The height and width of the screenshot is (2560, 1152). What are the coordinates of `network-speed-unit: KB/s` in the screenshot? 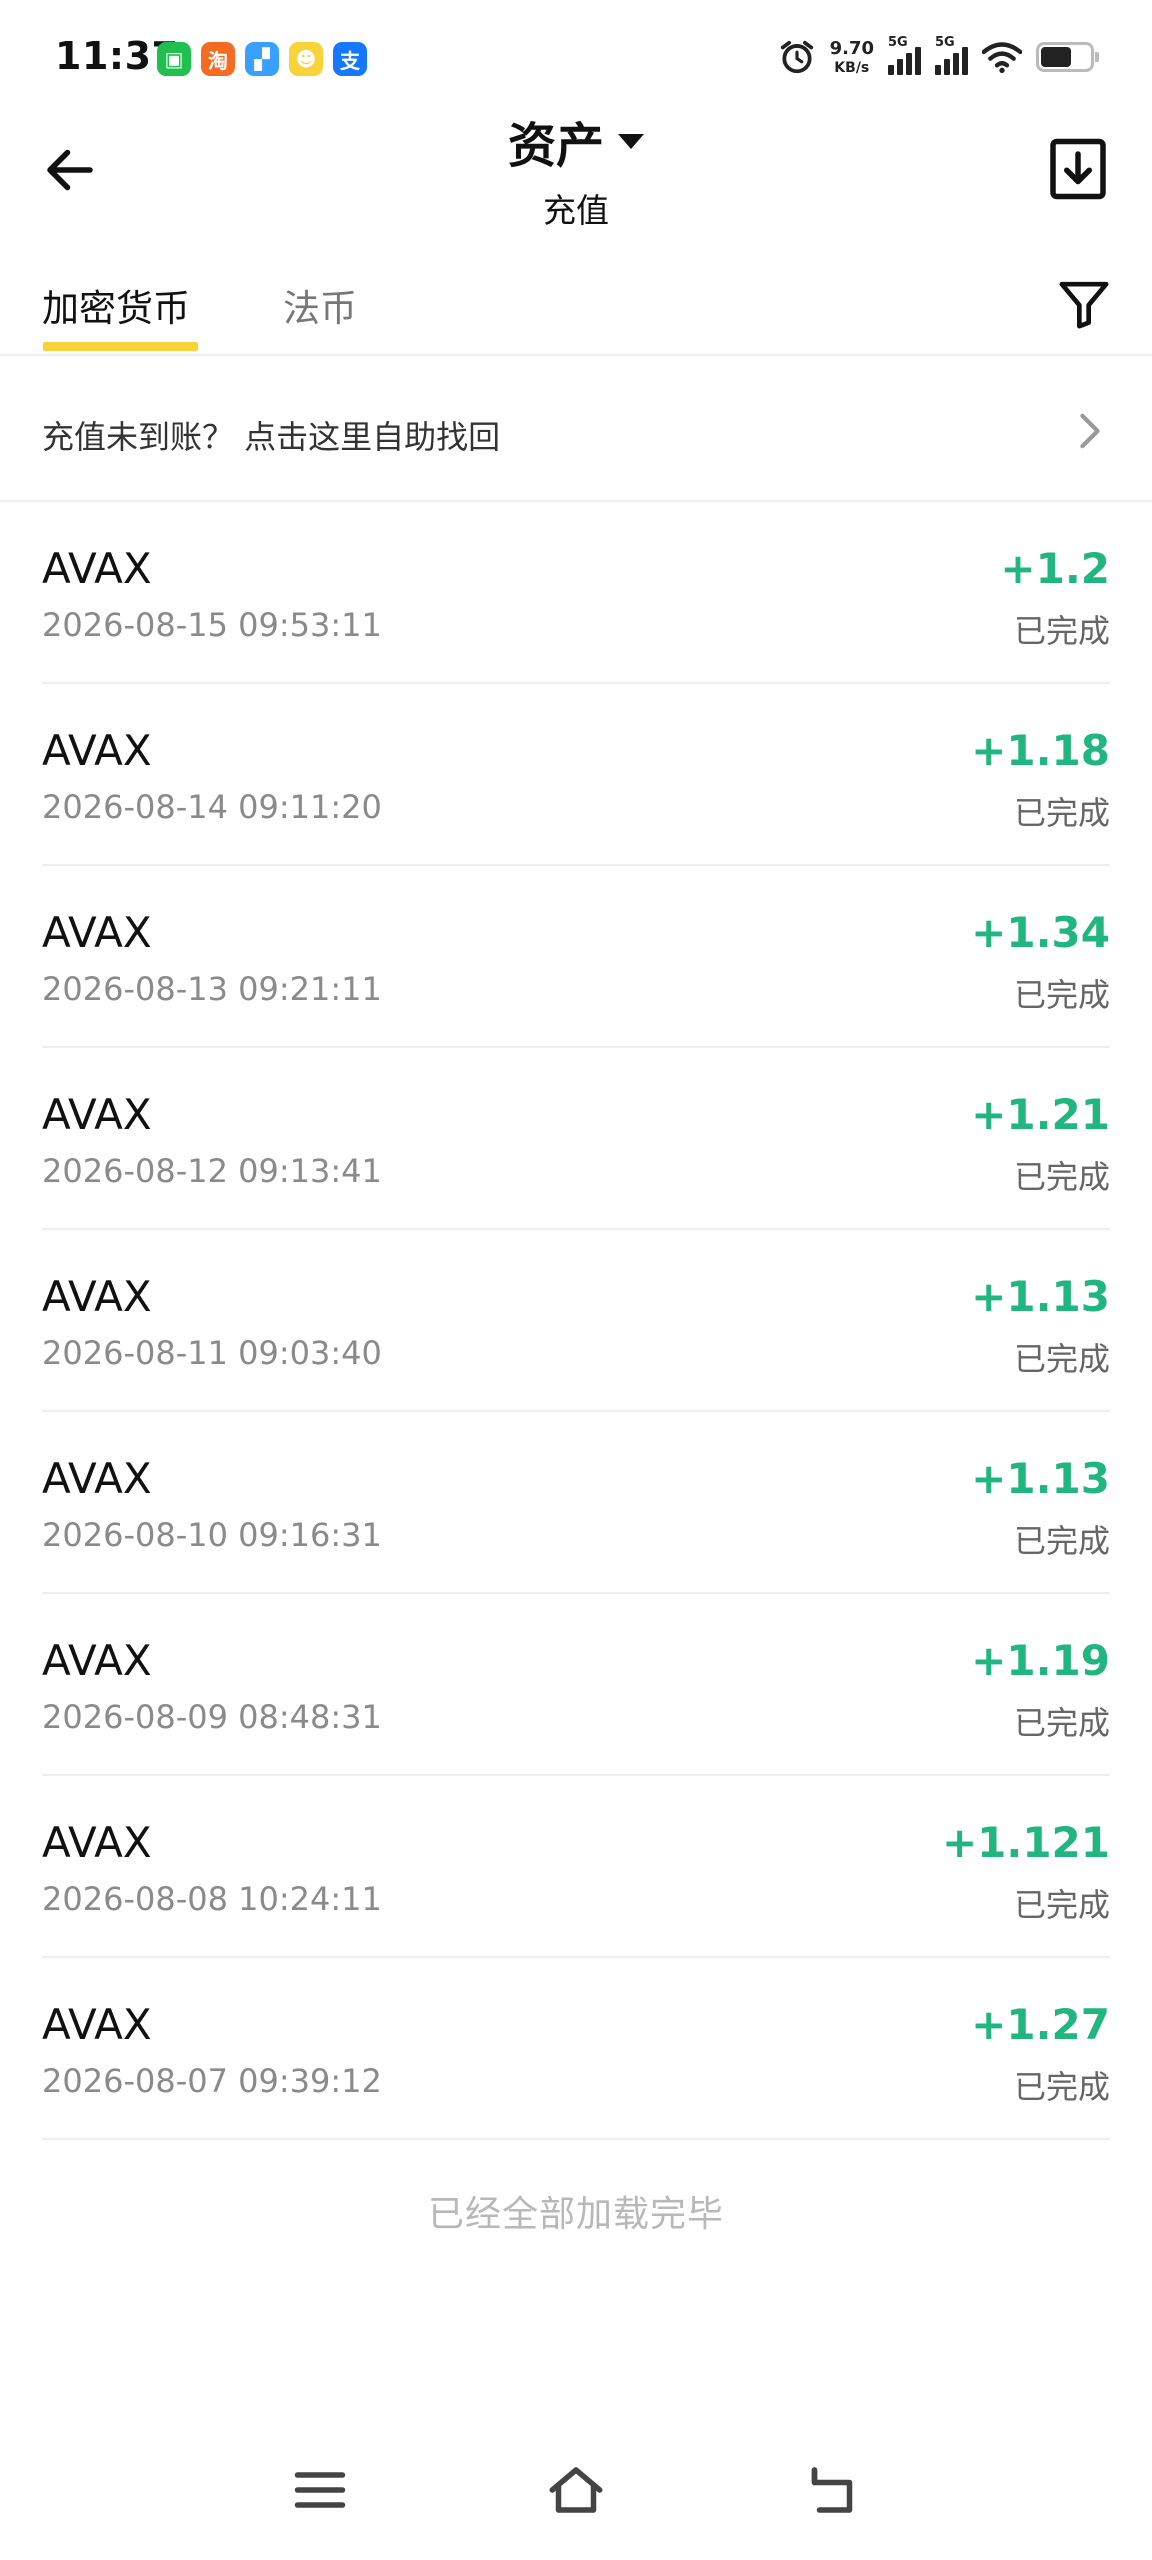 It's located at (852, 67).